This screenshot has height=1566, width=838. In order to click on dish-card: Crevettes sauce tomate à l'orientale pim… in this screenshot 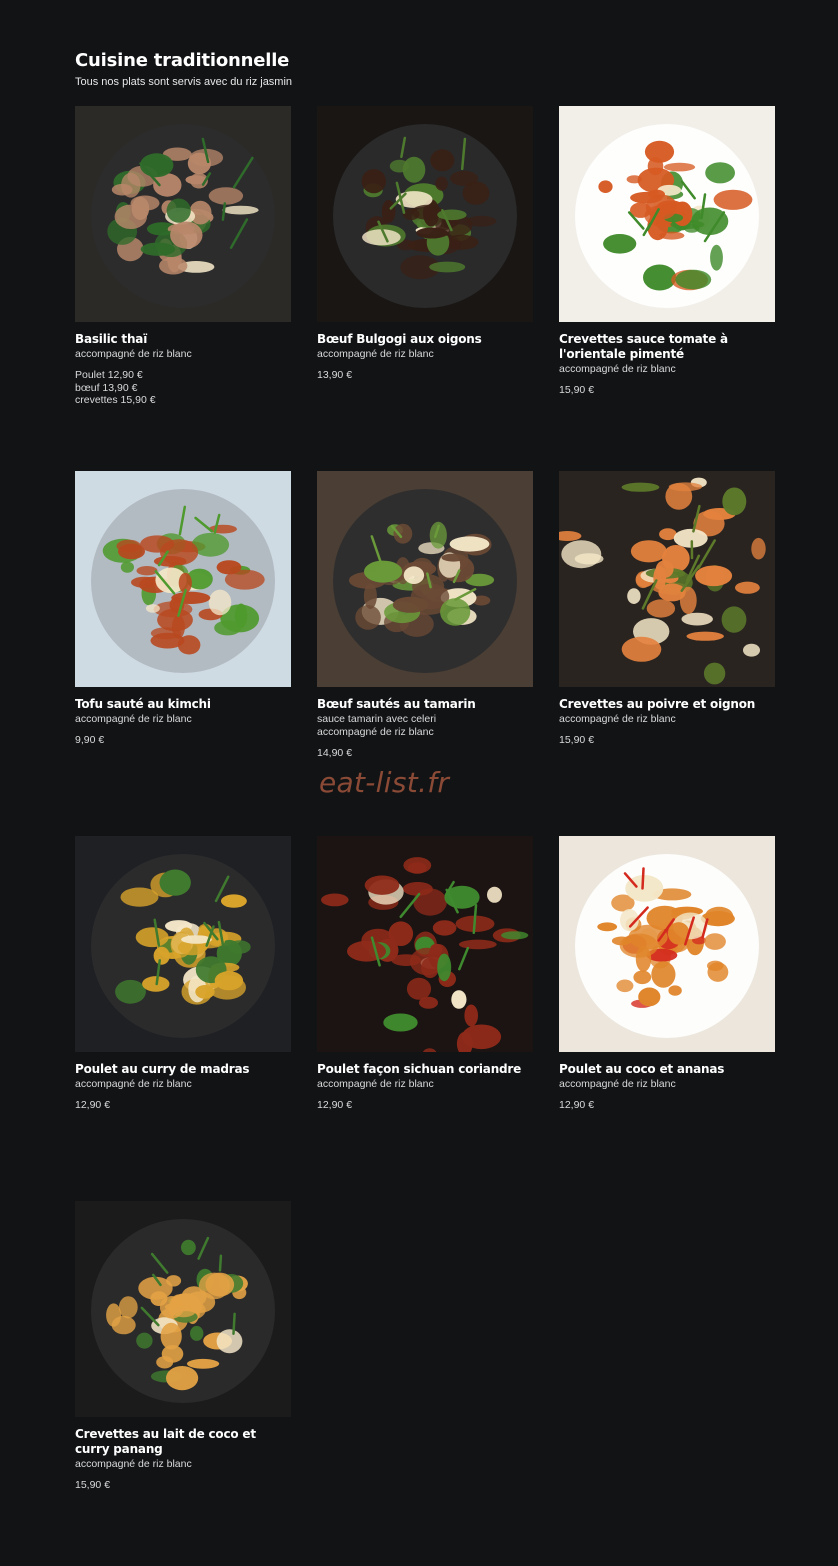, I will do `click(667, 288)`.